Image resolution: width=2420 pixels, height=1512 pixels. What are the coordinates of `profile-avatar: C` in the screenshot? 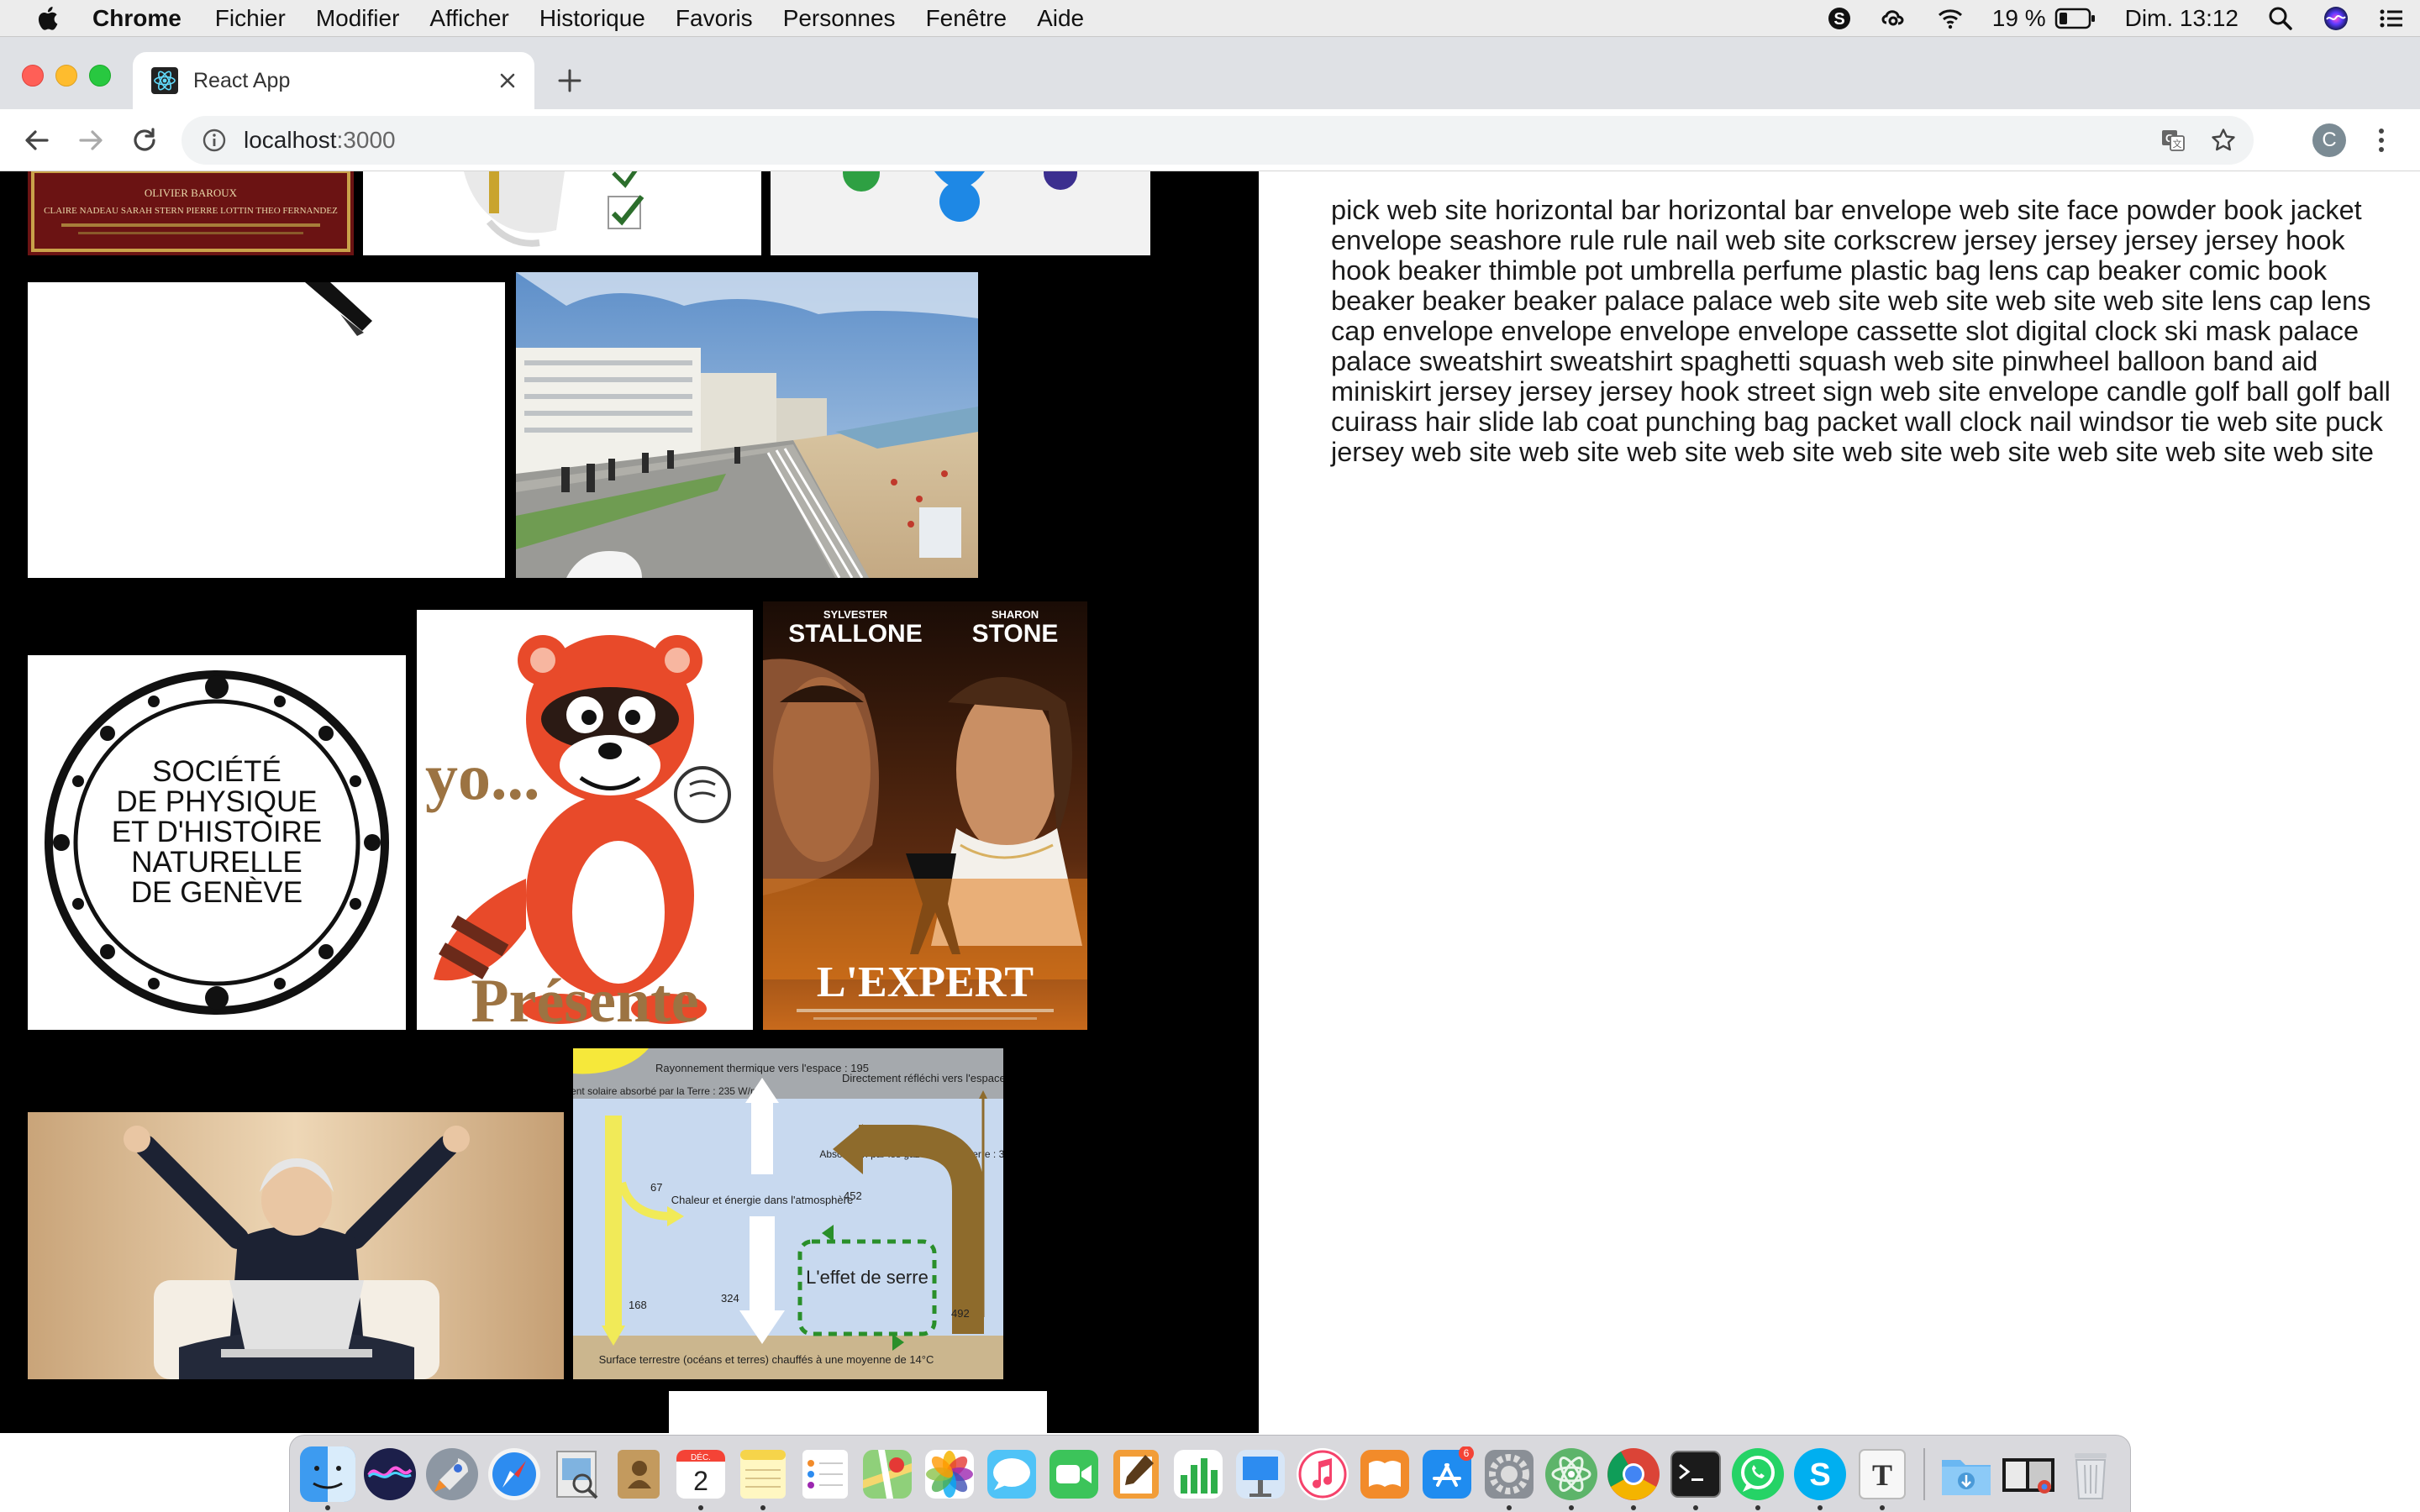 It's located at (2329, 140).